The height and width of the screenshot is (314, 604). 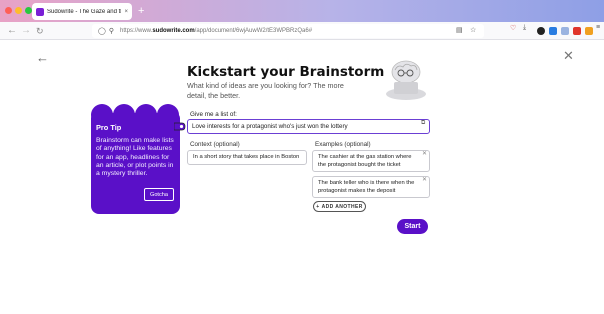 What do you see at coordinates (308, 126) in the screenshot?
I see `give-me-input` at bounding box center [308, 126].